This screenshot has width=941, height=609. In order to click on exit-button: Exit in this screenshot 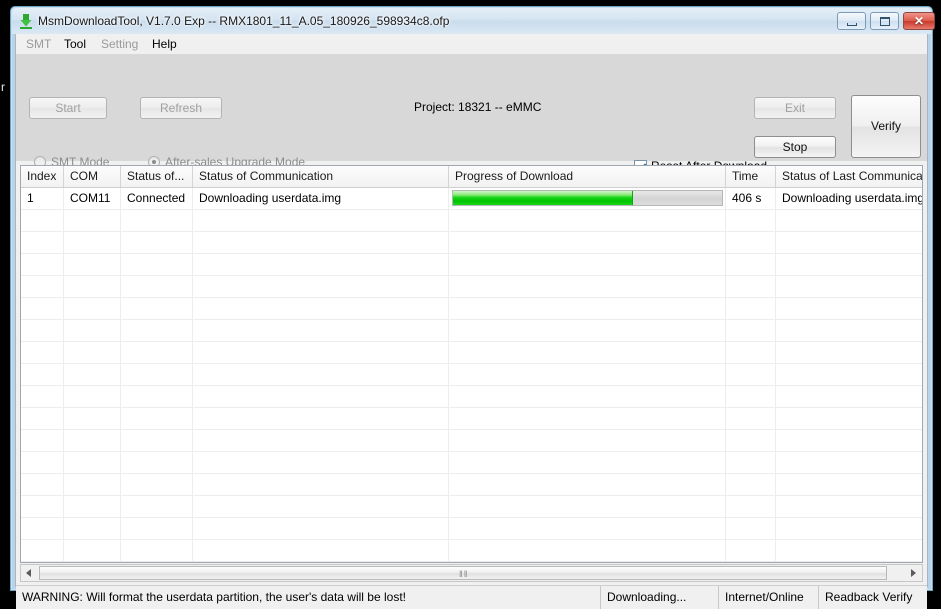, I will do `click(795, 108)`.